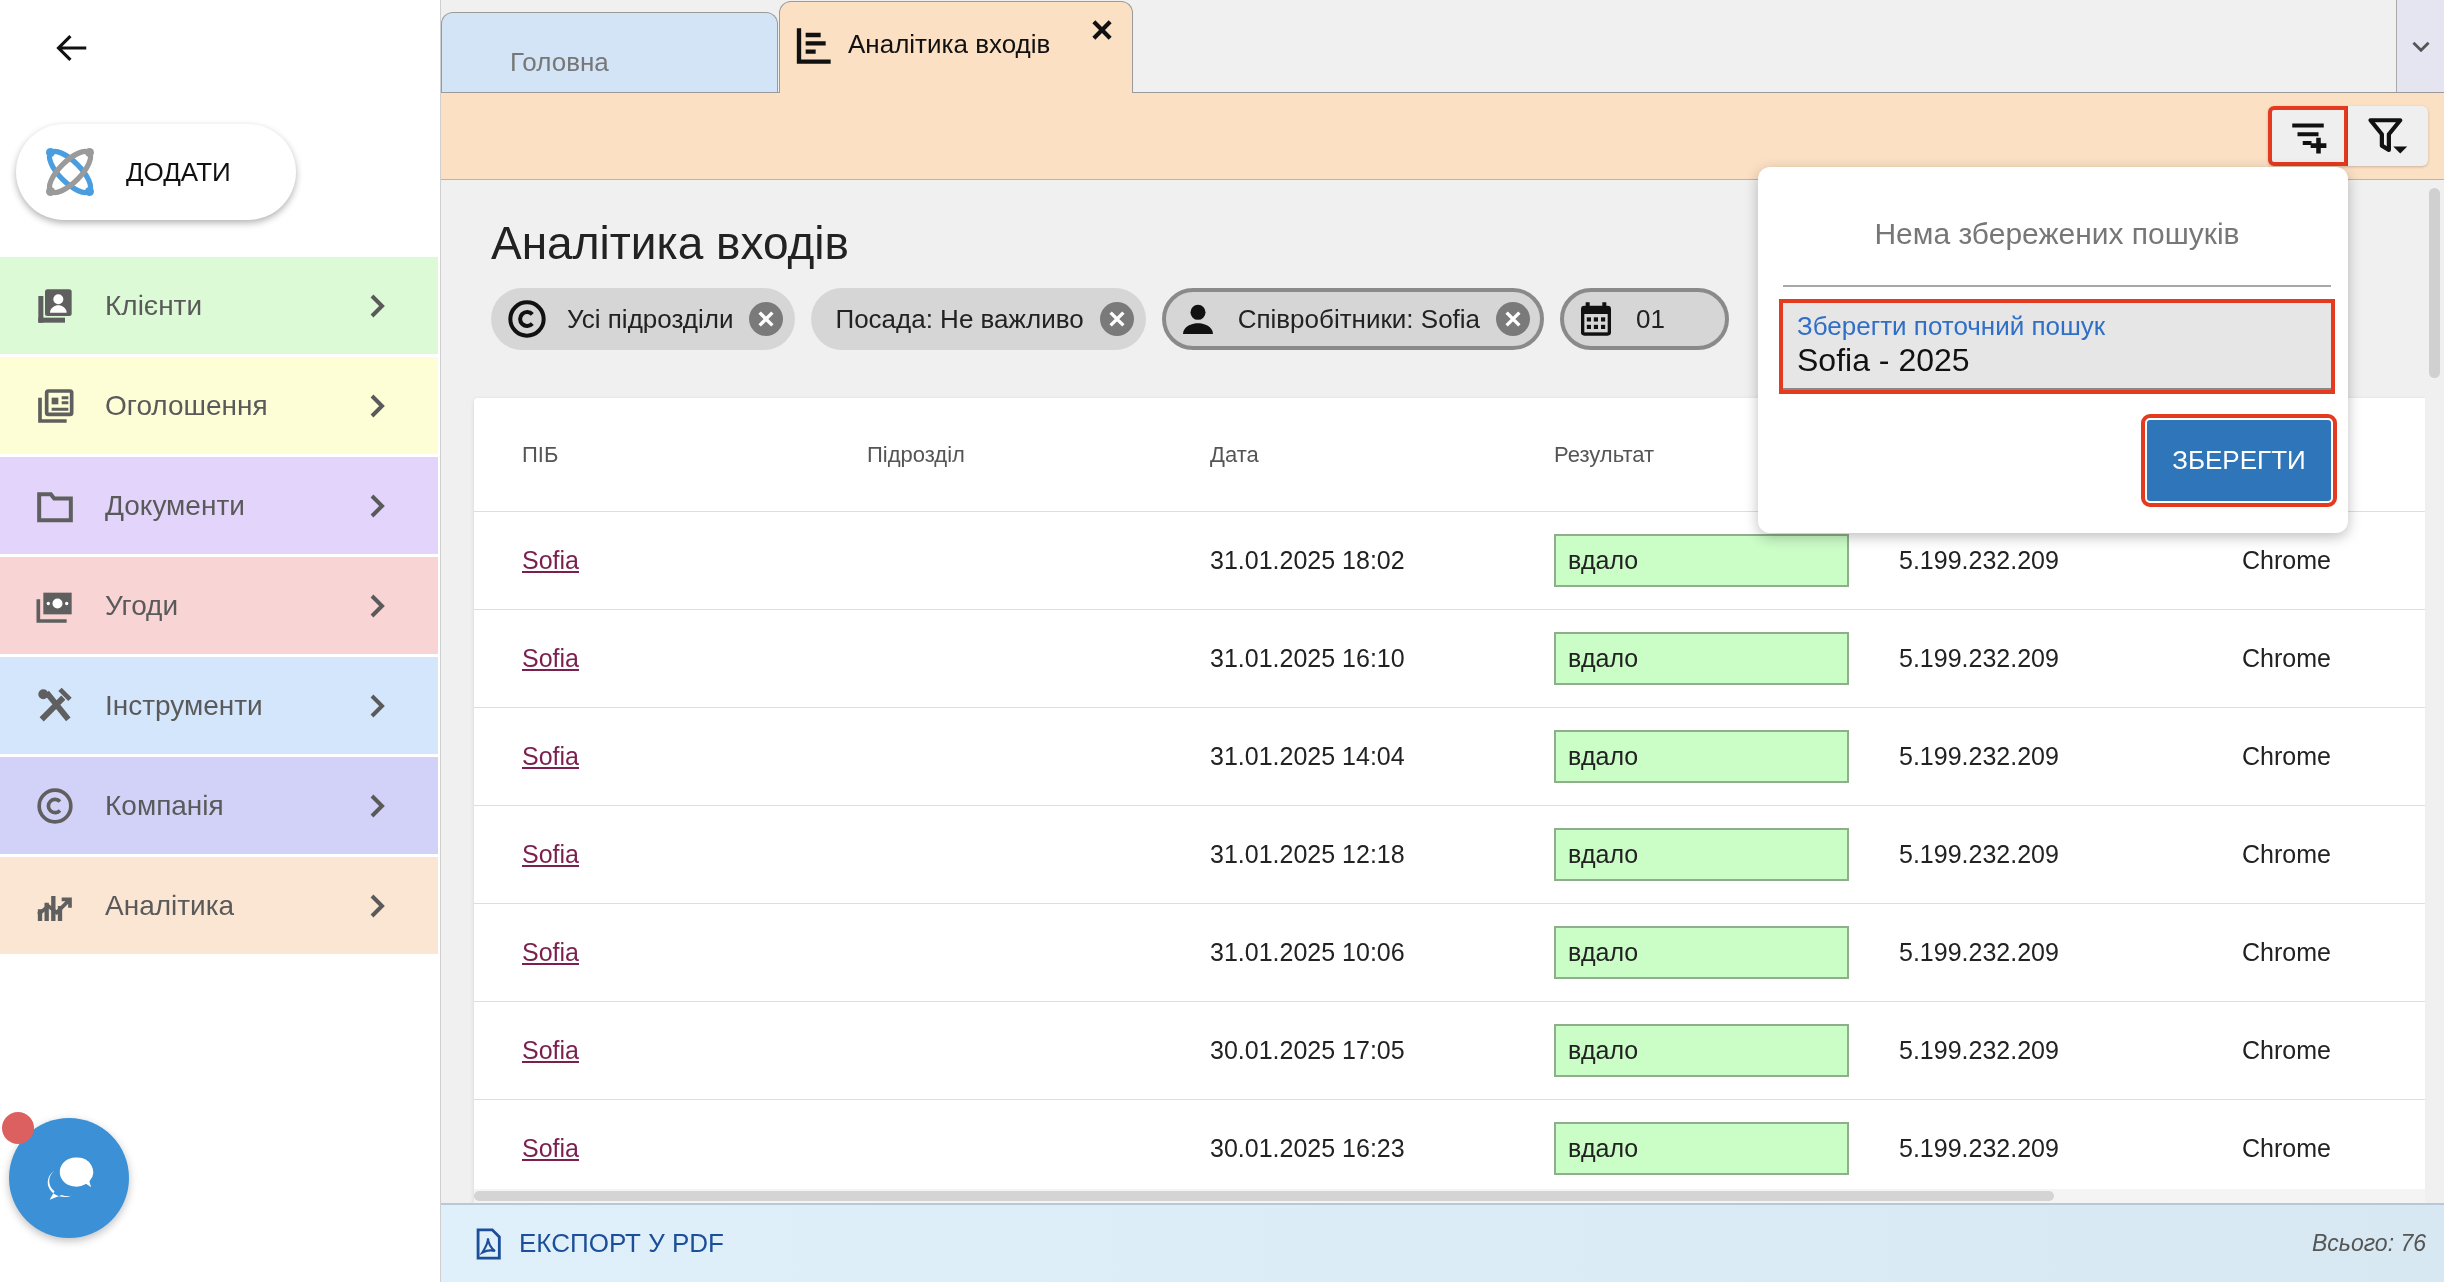  I want to click on chat-button, so click(69, 1178).